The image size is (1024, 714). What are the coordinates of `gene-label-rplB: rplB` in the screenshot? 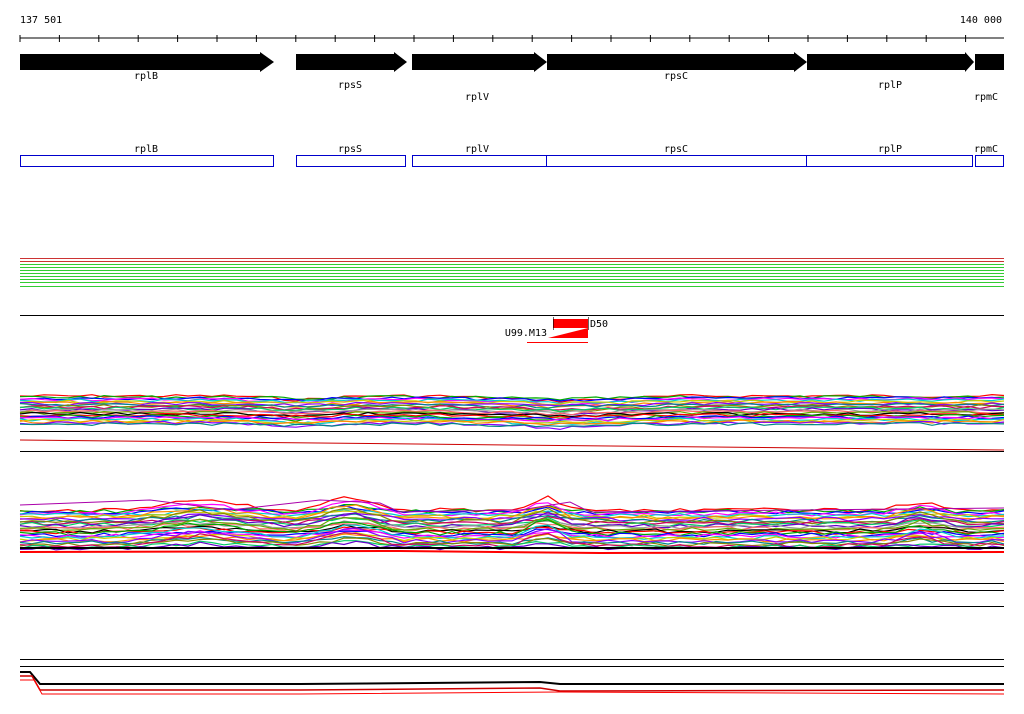 It's located at (146, 76).